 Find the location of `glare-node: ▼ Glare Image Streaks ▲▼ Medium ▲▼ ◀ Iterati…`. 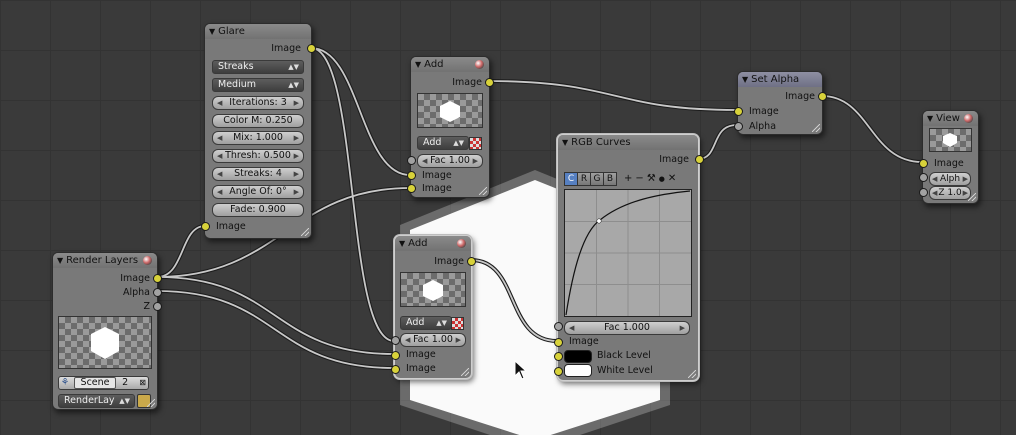

glare-node: ▼ Glare Image Streaks ▲▼ Medium ▲▼ ◀ Iterati… is located at coordinates (258, 131).